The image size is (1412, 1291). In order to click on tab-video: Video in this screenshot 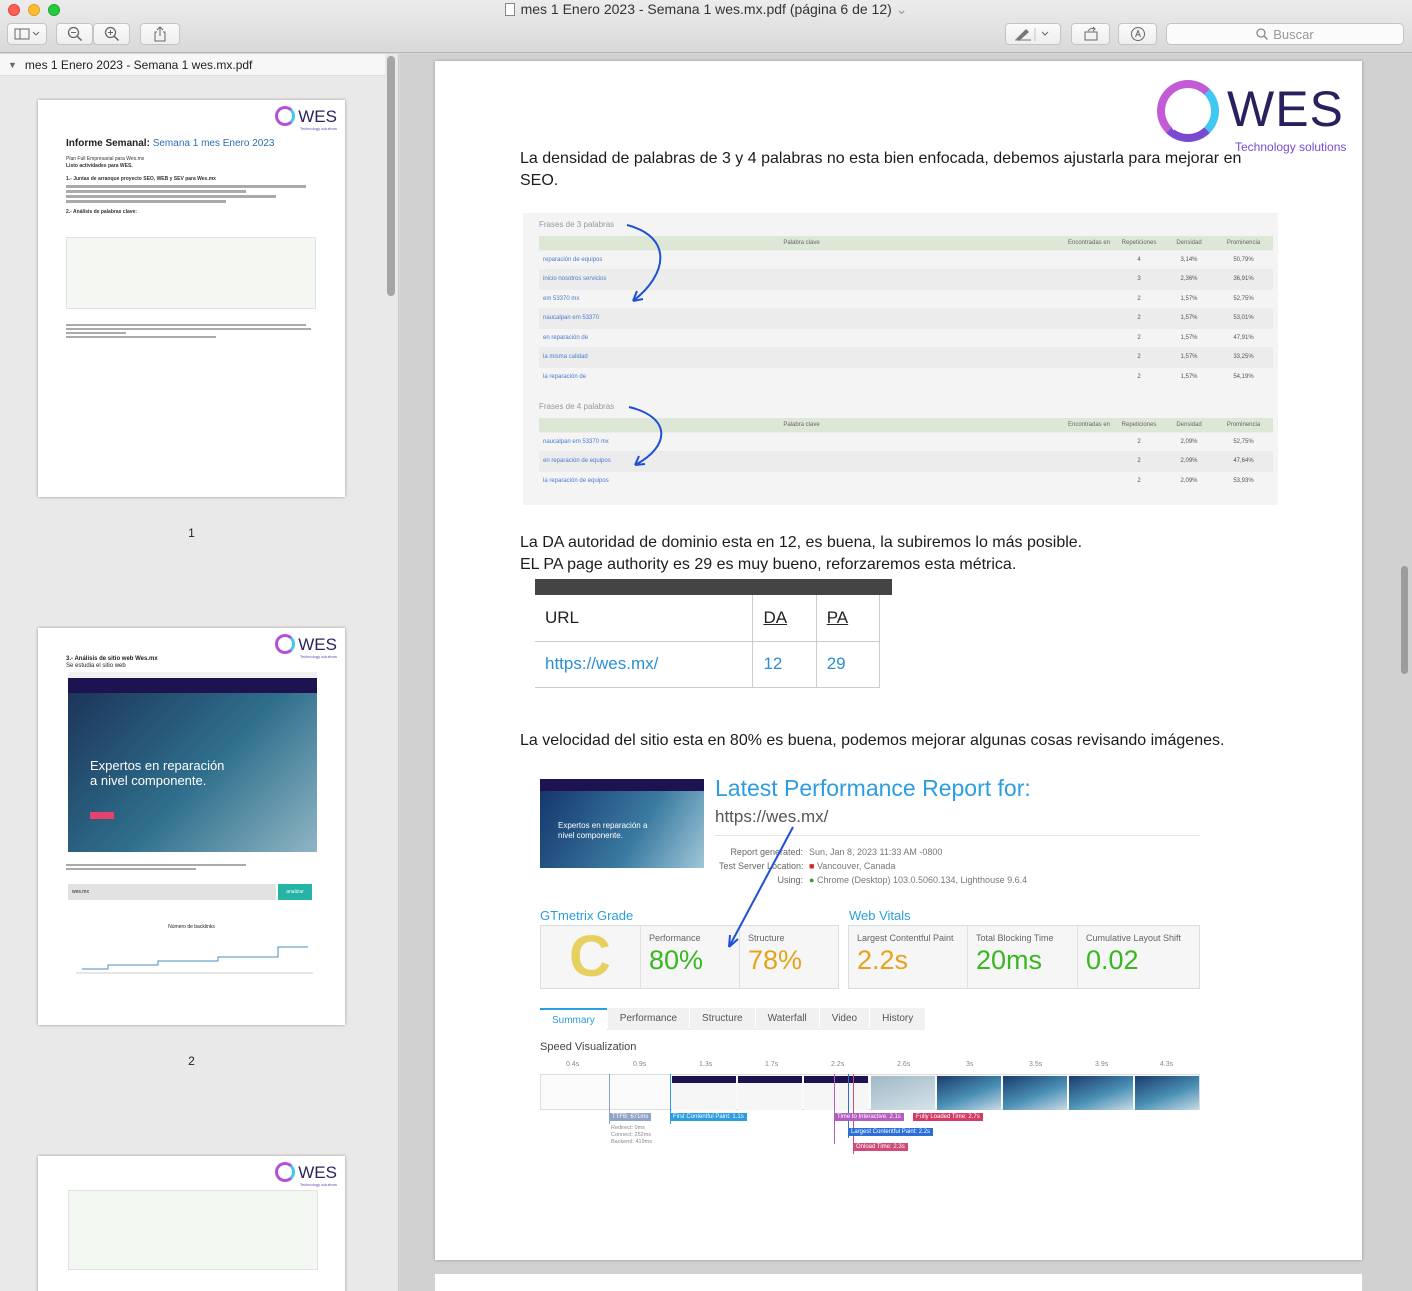, I will do `click(844, 1019)`.